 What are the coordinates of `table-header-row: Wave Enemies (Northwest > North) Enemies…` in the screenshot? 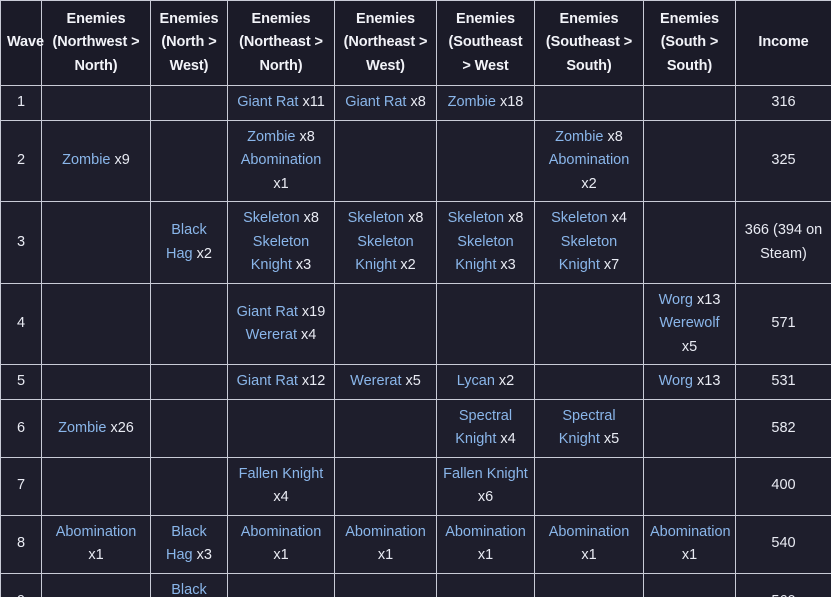 It's located at (415, 43).